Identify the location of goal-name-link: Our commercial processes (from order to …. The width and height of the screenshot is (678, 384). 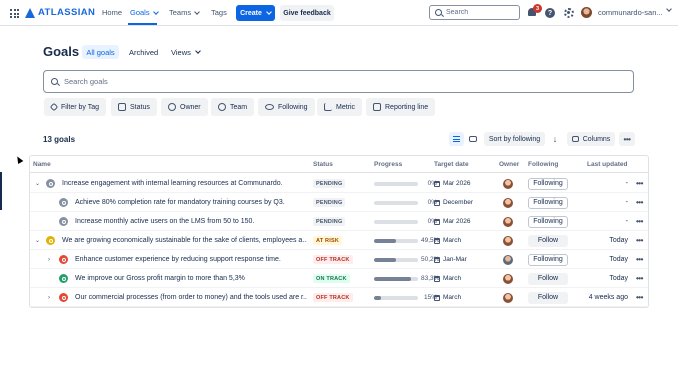
(191, 297).